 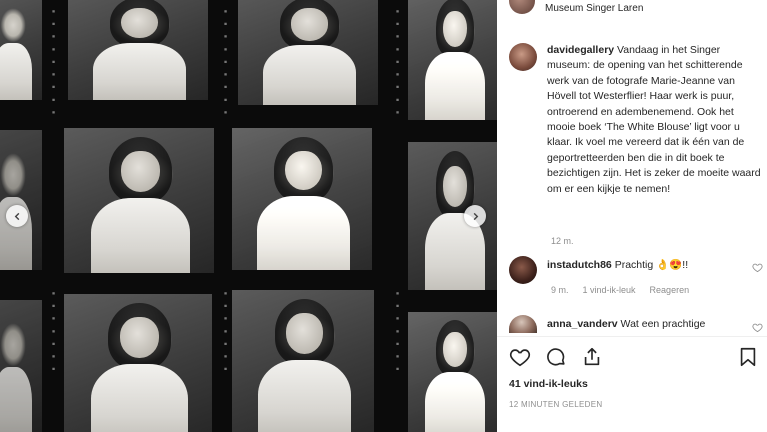 I want to click on caption-meta: 12 m., so click(x=562, y=241).